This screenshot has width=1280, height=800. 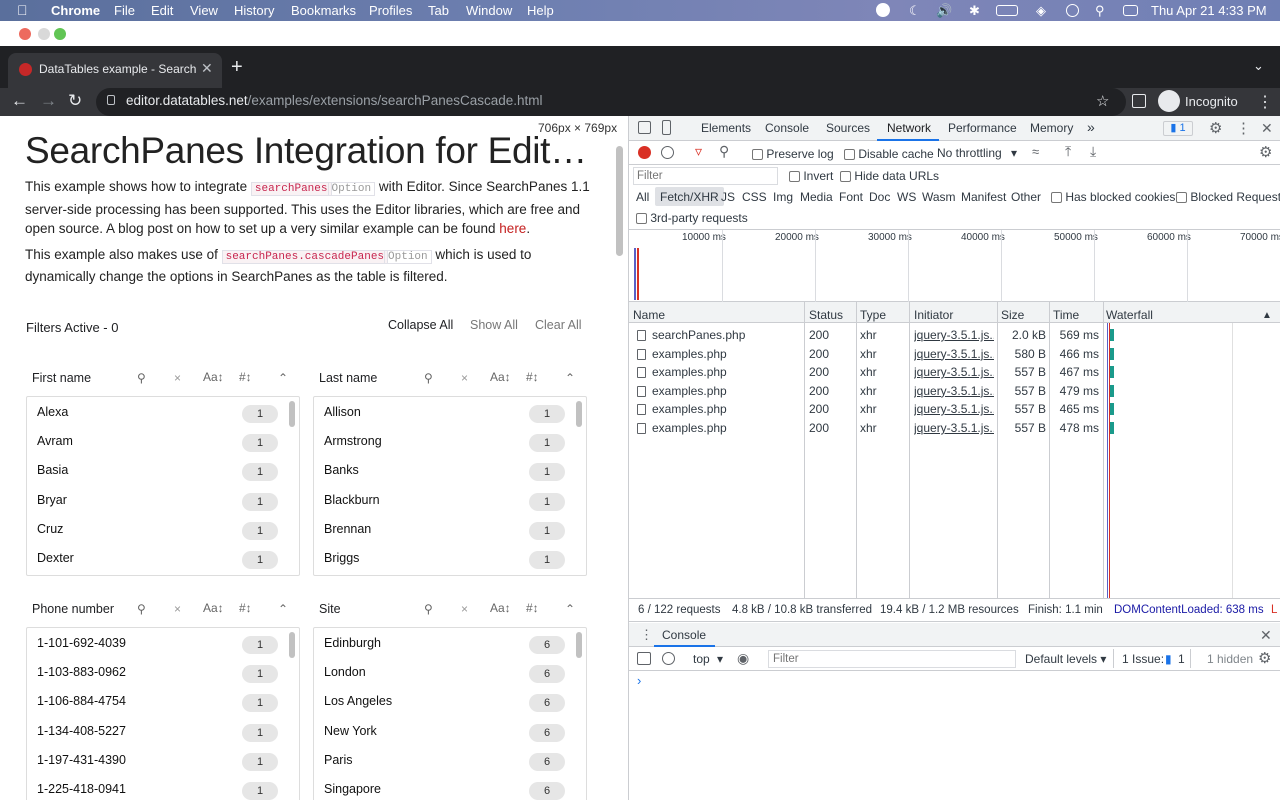 I want to click on third-party-checkbox: 3rd-party requests, so click(x=692, y=218).